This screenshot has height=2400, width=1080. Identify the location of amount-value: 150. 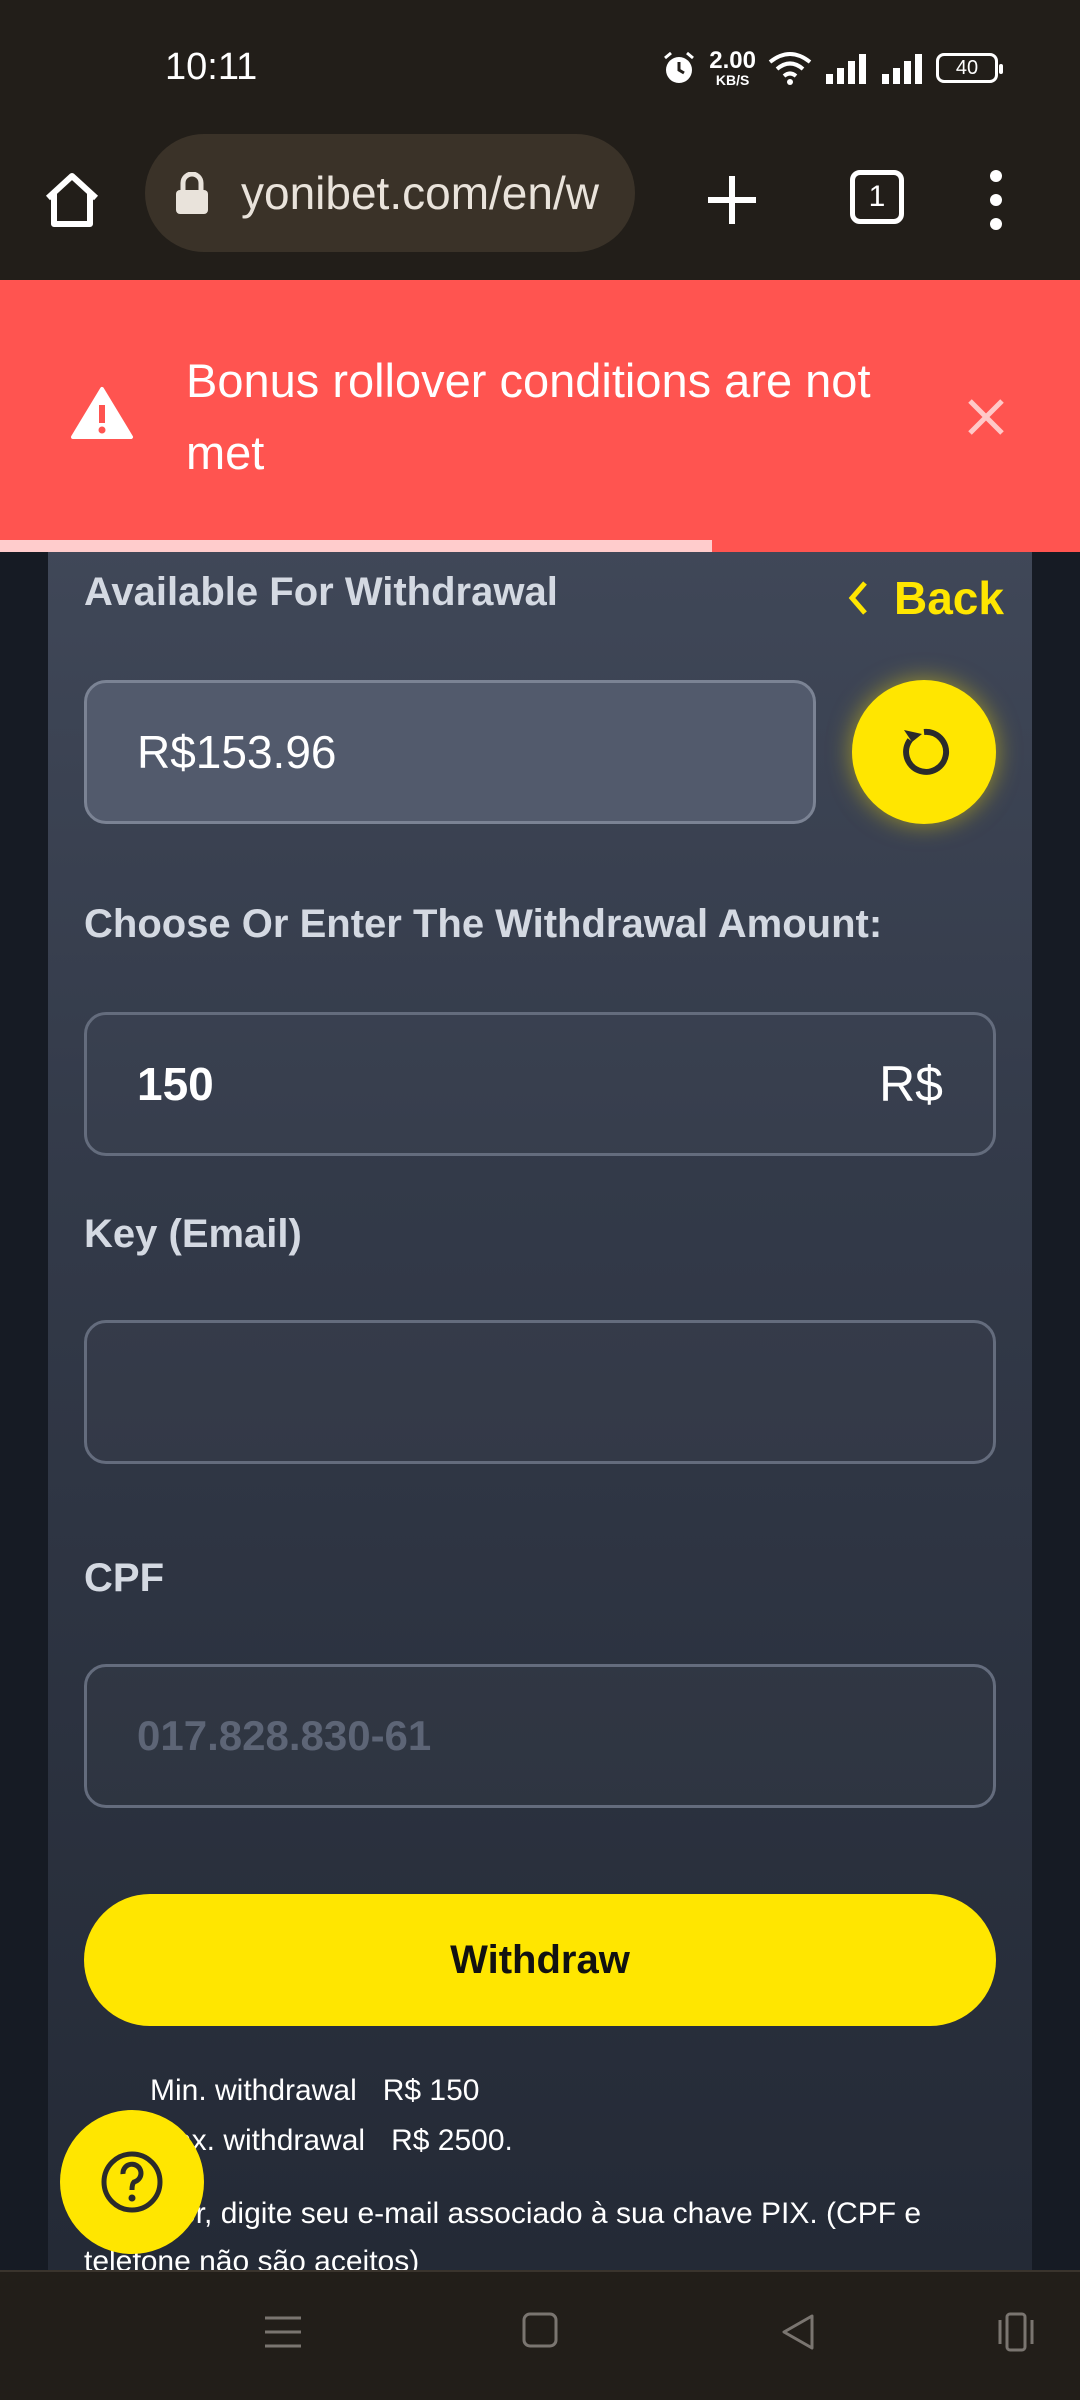
(175, 1084).